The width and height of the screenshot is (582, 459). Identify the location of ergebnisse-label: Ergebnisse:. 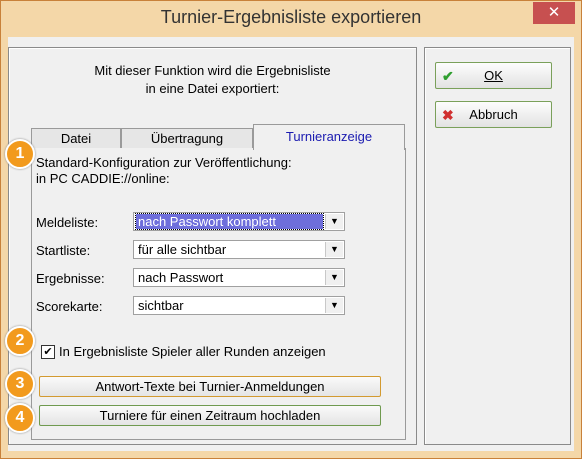
(70, 278).